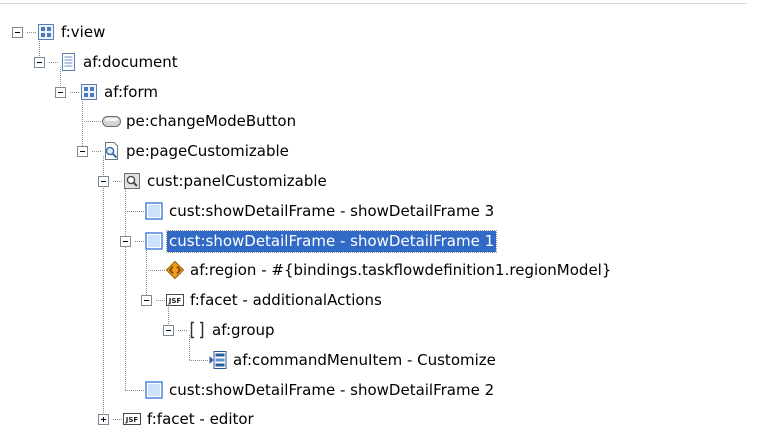 The width and height of the screenshot is (757, 434). Describe the element at coordinates (68, 62) in the screenshot. I see `document-icon` at that location.